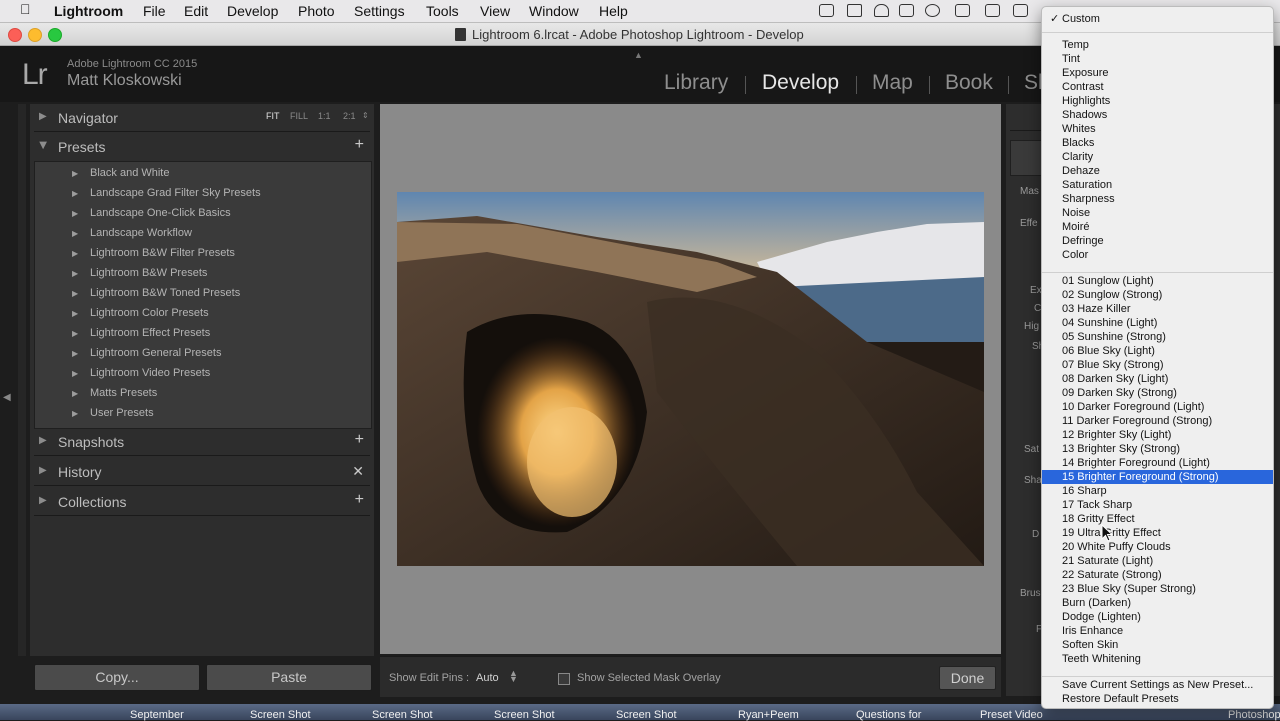  Describe the element at coordinates (1157, 323) in the screenshot. I see `menu-item: 04 Sunshine (Light)` at that location.